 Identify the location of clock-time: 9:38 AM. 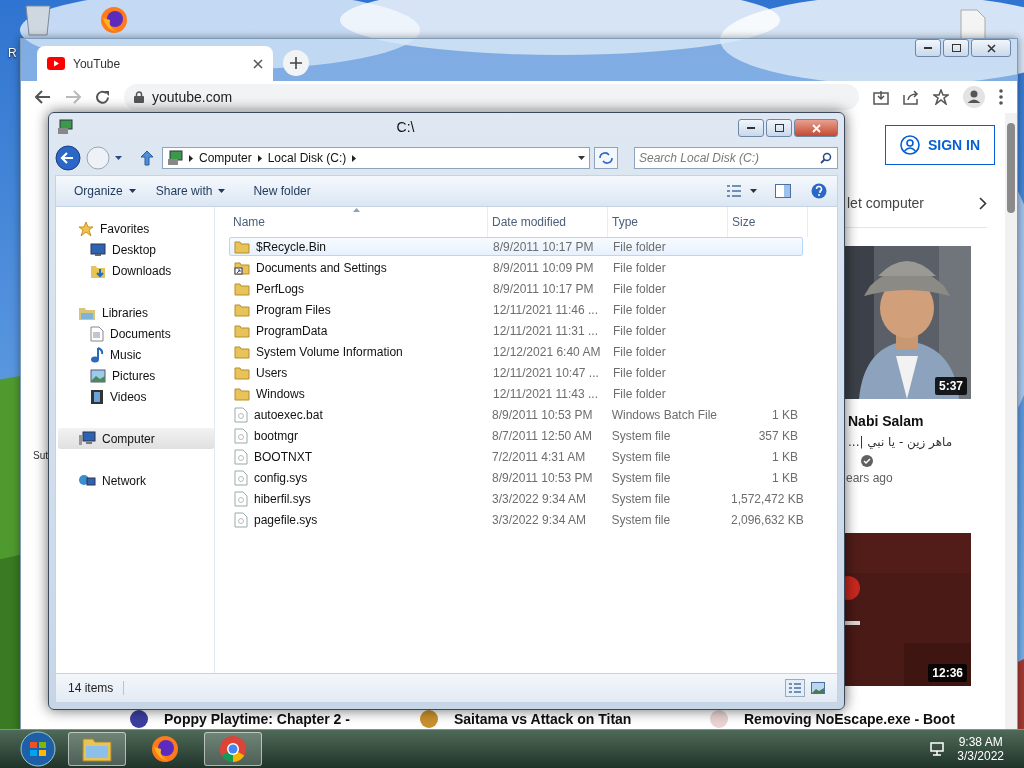
(980, 742).